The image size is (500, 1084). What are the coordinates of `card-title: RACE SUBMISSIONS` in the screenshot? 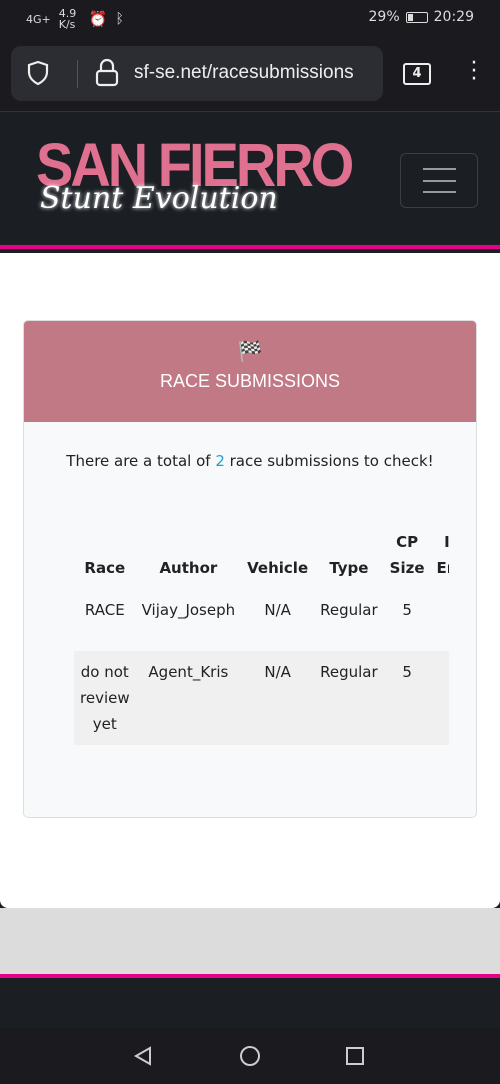 It's located at (250, 381).